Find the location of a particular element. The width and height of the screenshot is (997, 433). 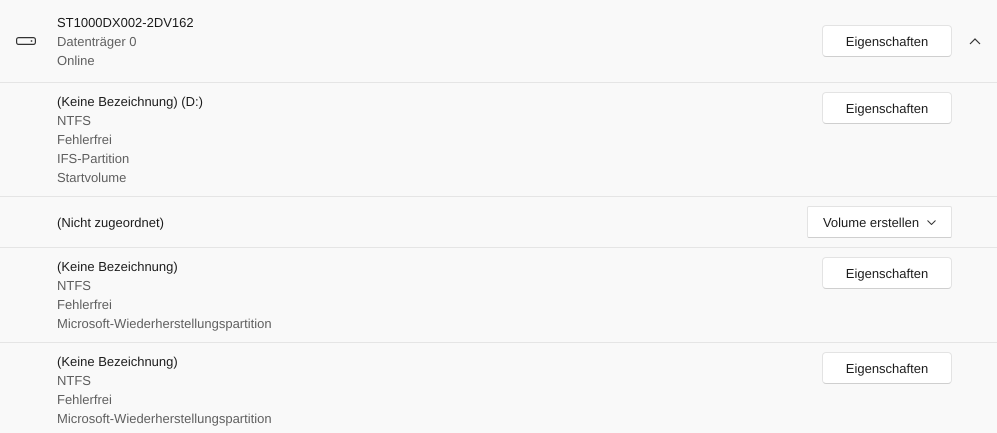

disk-status: Online is located at coordinates (76, 61).